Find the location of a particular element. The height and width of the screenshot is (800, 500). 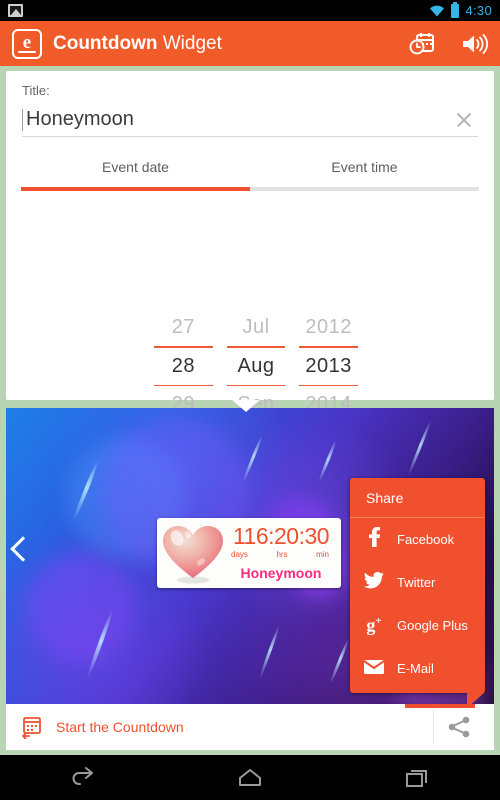

share-item-label: Facebook is located at coordinates (426, 539).